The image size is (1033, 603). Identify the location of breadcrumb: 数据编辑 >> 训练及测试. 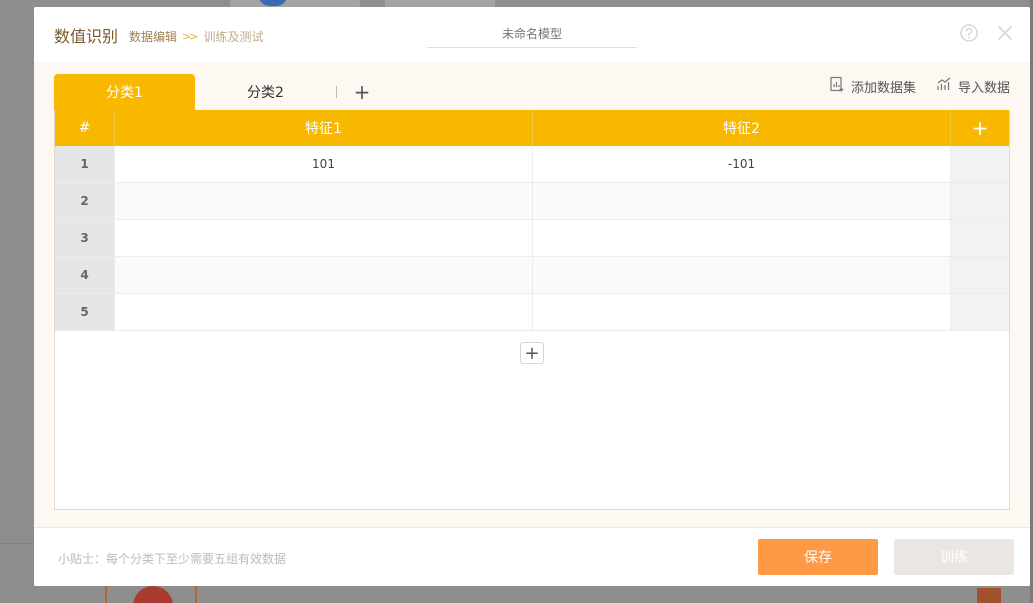
(196, 36).